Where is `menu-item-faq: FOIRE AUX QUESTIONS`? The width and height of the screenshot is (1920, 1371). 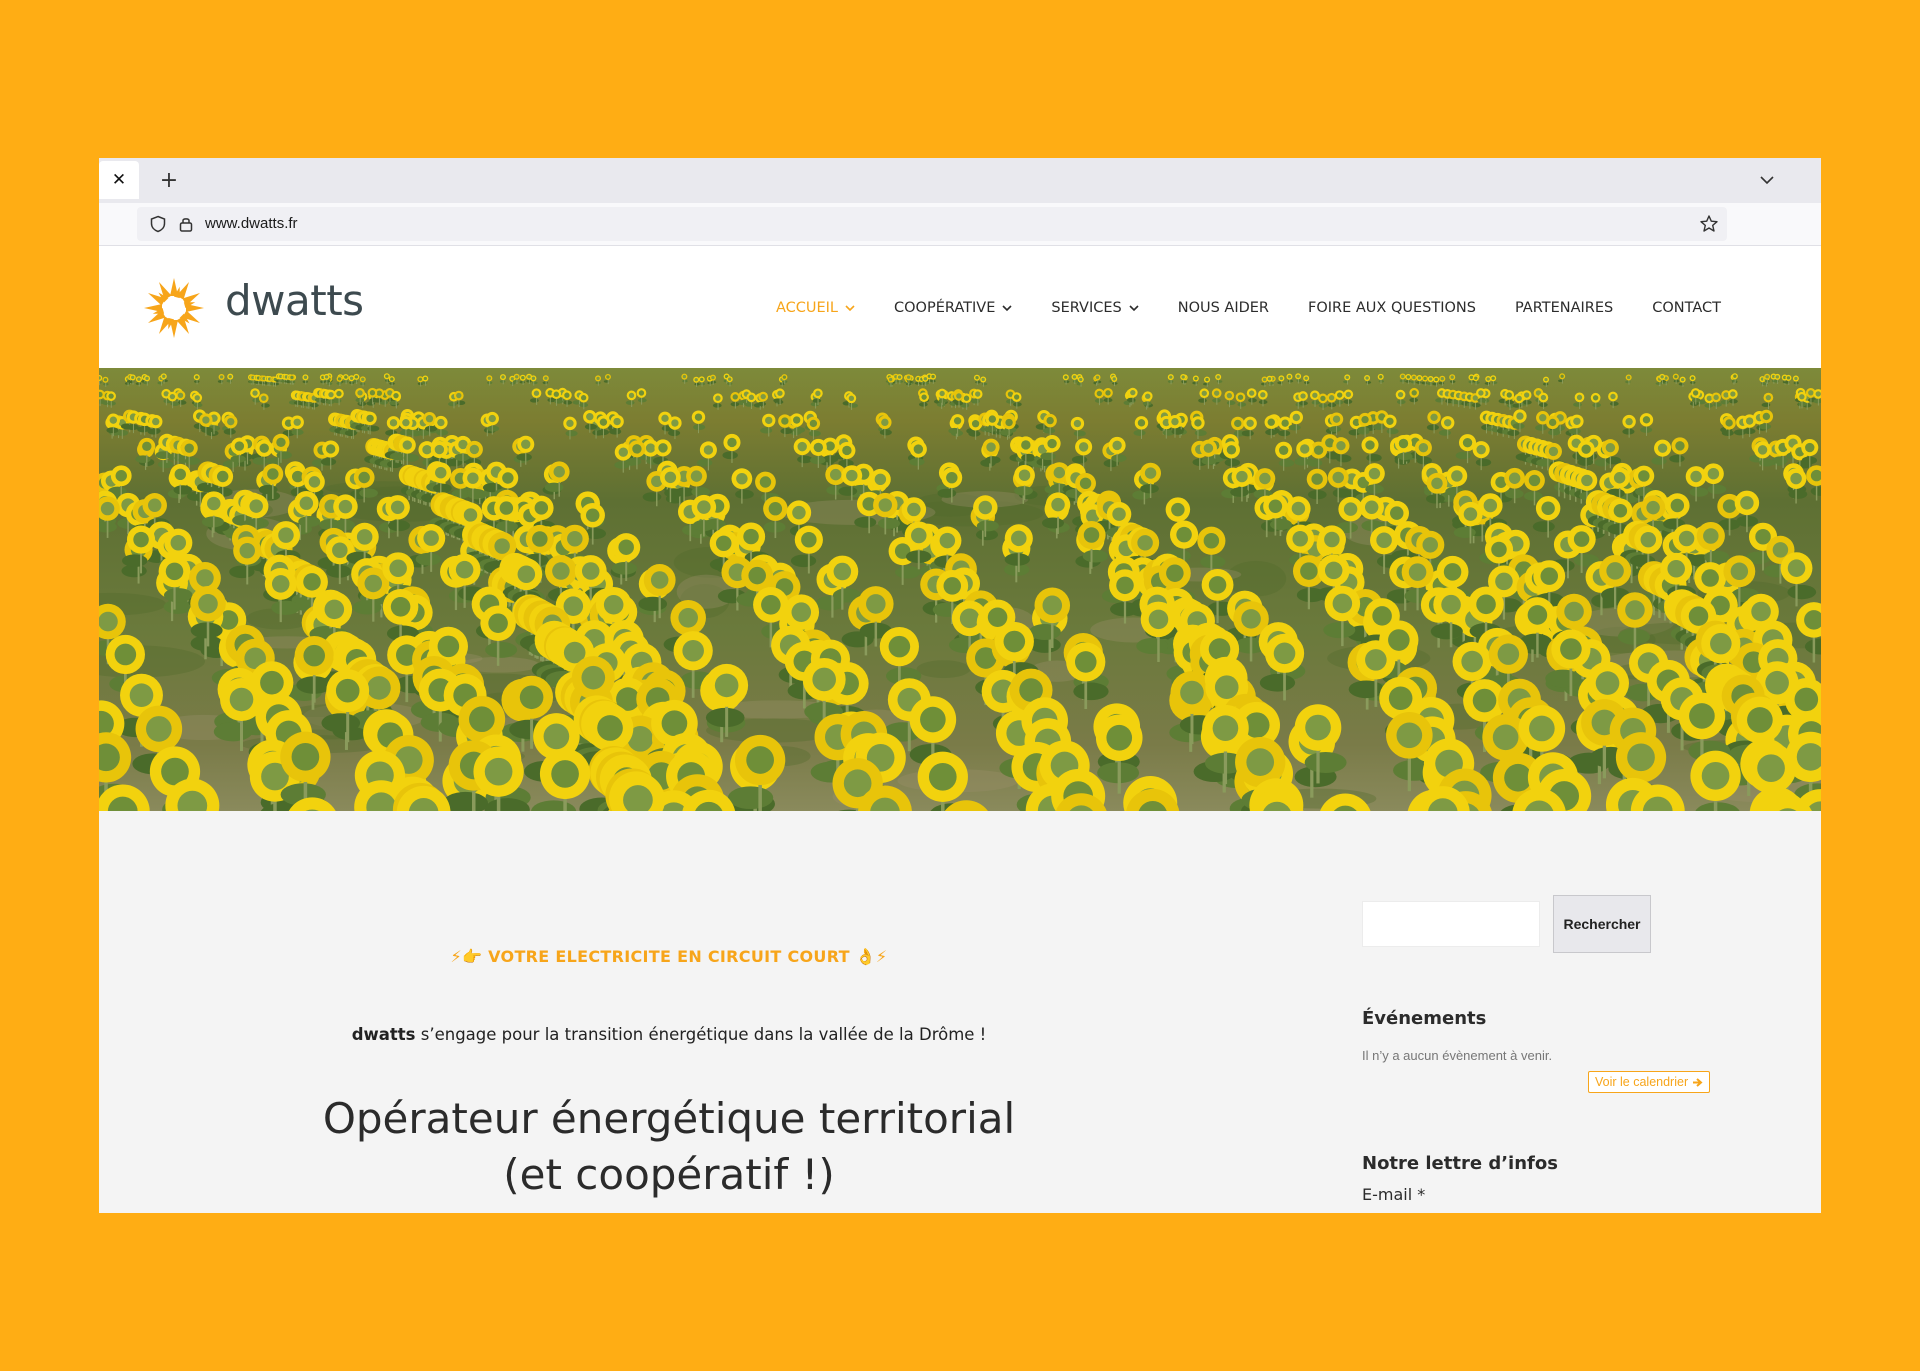
menu-item-faq: FOIRE AUX QUESTIONS is located at coordinates (1392, 308).